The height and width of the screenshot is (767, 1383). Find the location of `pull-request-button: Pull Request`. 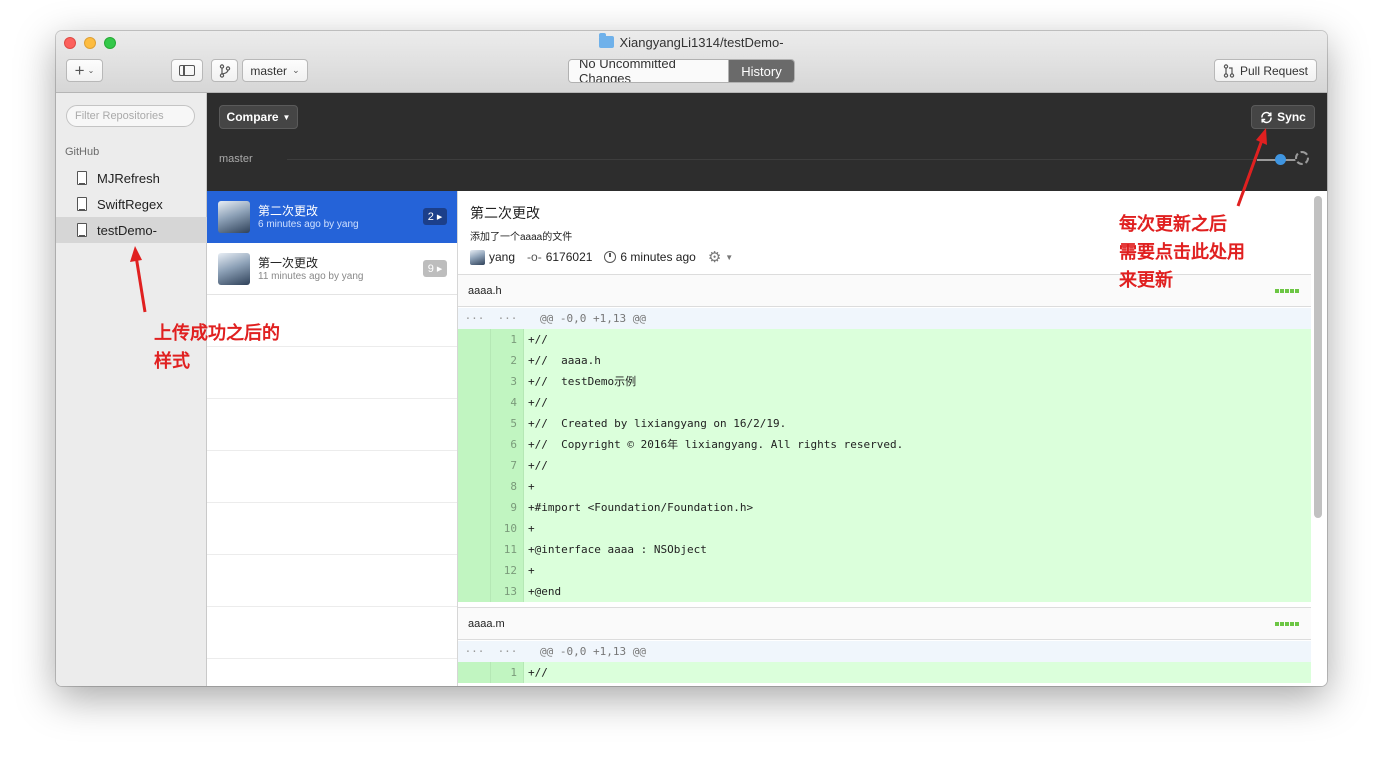

pull-request-button: Pull Request is located at coordinates (1265, 70).